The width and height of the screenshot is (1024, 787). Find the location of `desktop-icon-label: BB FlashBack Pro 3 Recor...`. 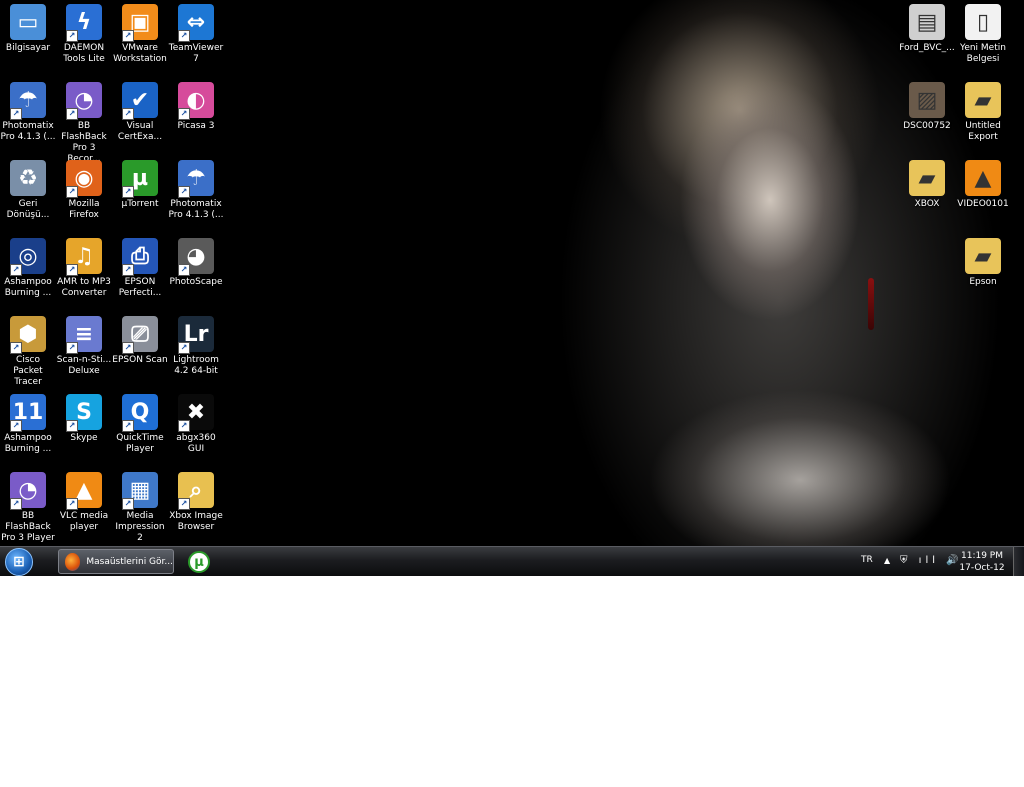

desktop-icon-label: BB FlashBack Pro 3 Recor... is located at coordinates (84, 142).